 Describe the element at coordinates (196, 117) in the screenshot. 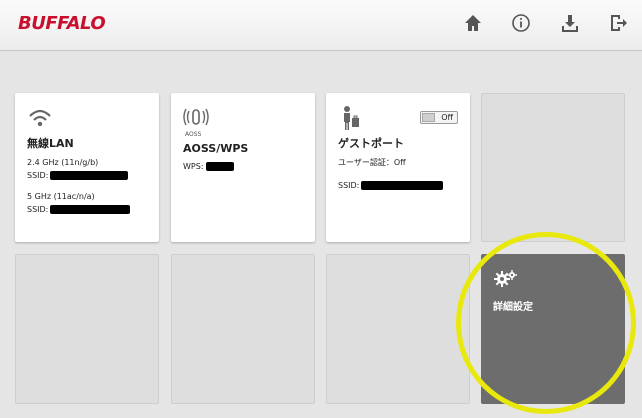

I see `aoss-icon` at that location.